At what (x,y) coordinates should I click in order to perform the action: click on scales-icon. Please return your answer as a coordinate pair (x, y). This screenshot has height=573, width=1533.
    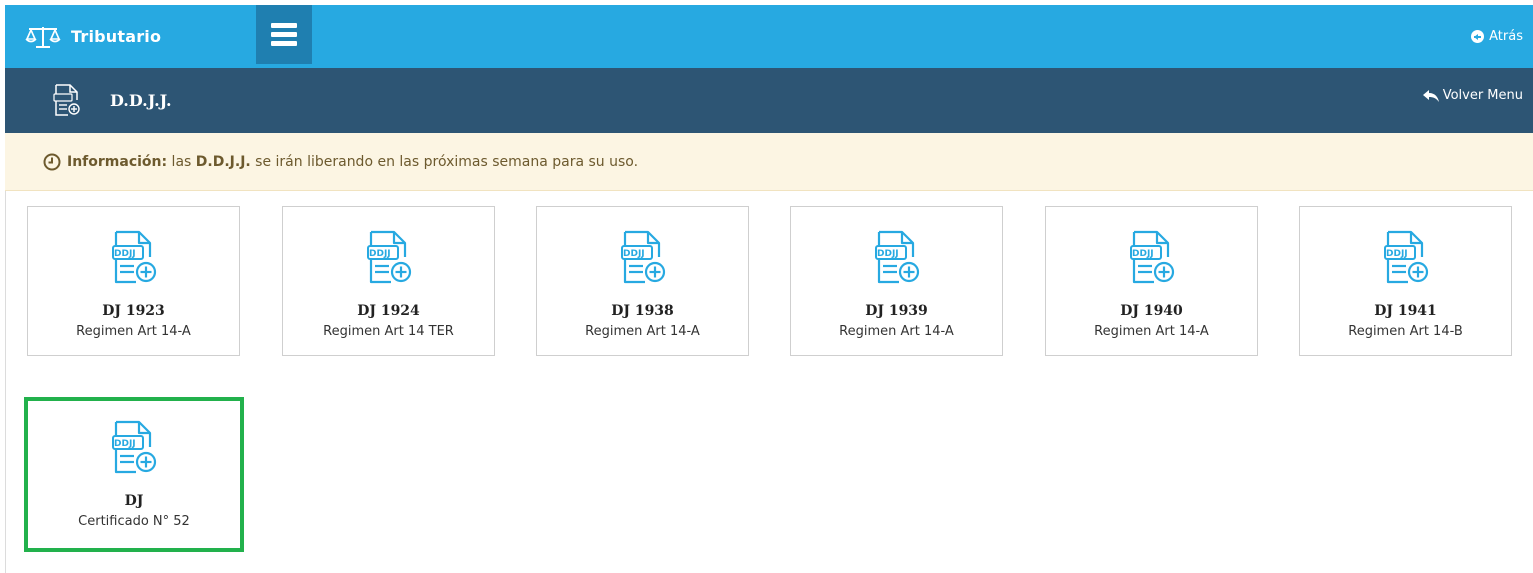
    Looking at the image, I should click on (43, 37).